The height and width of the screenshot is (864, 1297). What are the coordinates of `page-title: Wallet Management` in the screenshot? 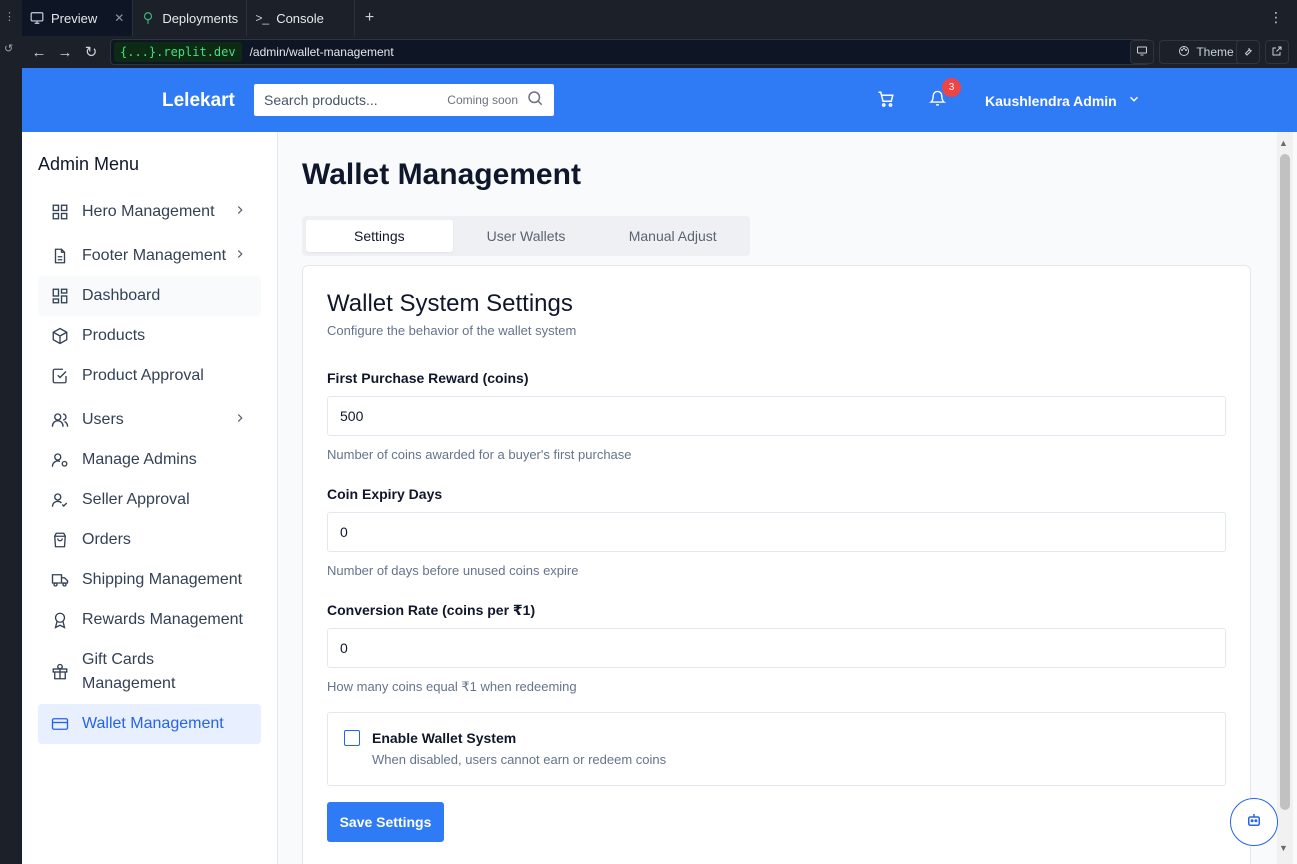 It's located at (441, 174).